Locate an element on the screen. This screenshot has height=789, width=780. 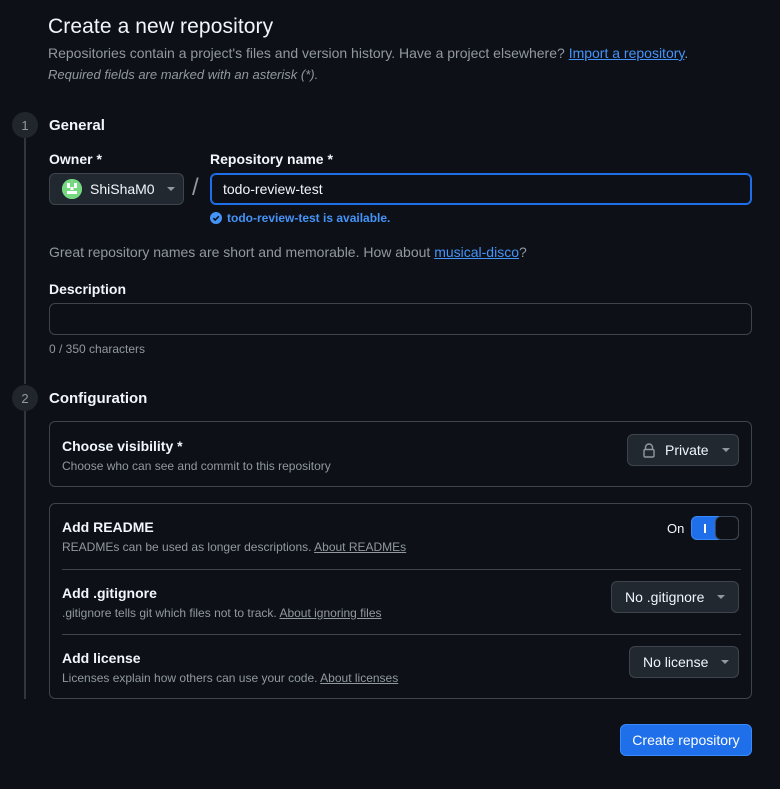
import-repository-link: Import a repository is located at coordinates (627, 53).